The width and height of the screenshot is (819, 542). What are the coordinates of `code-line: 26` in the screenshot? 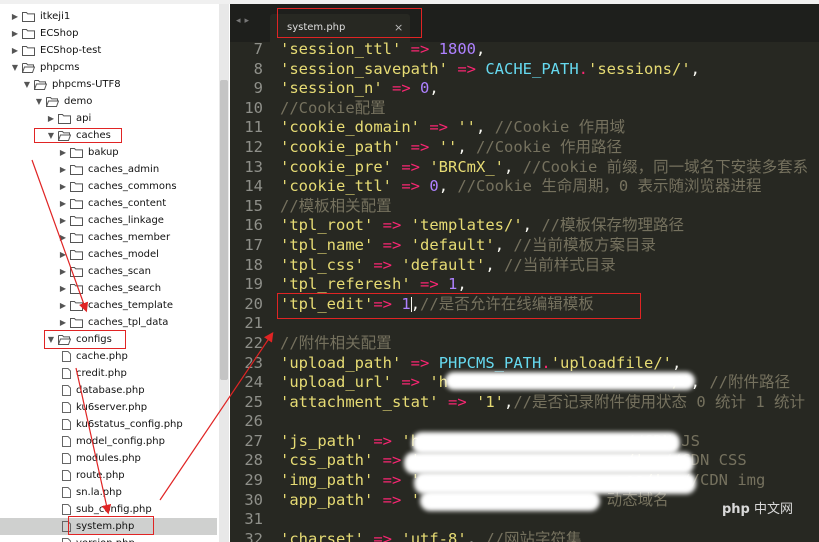 It's located at (524, 422).